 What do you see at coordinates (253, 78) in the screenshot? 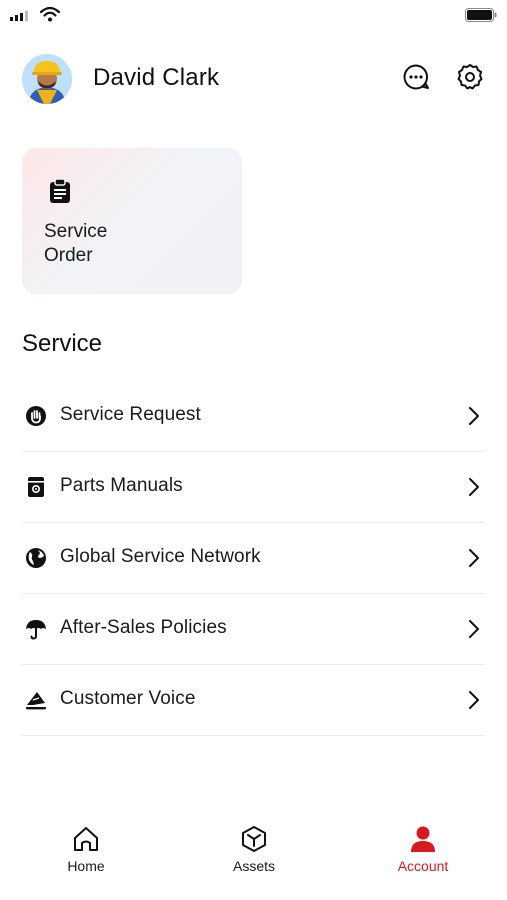
I see `profile-header: David Clark` at bounding box center [253, 78].